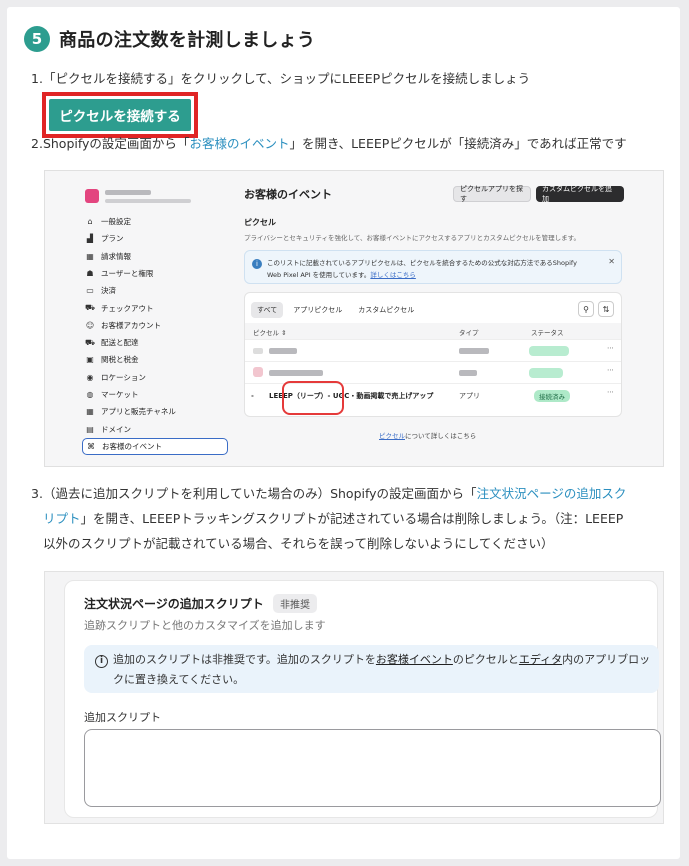  I want to click on tab-custom-pixels: カスタムピクセル, so click(386, 310).